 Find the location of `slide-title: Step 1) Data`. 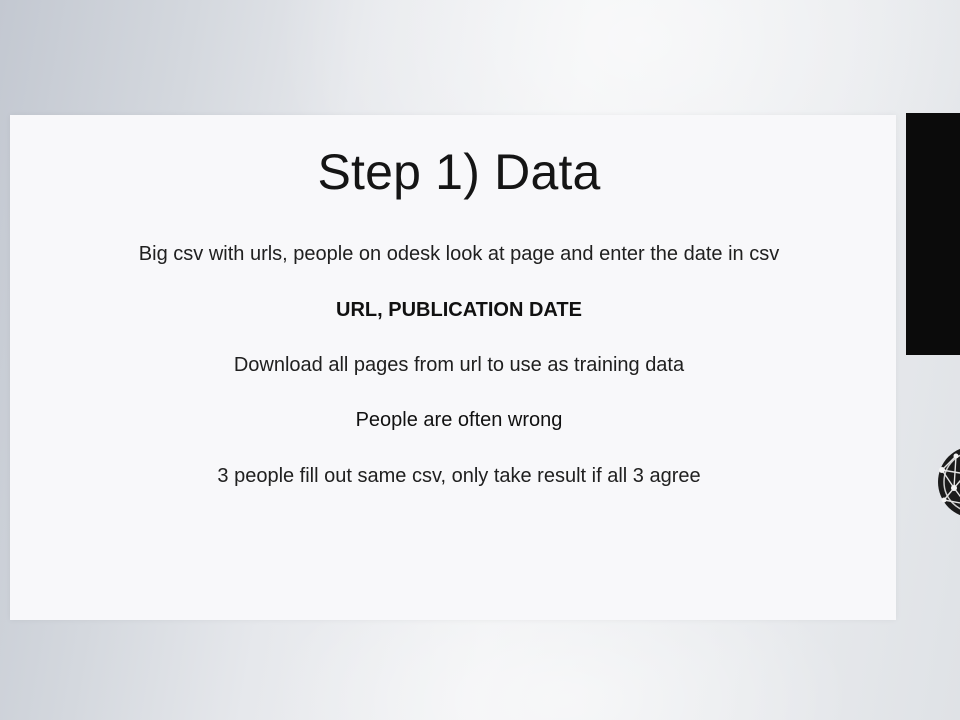

slide-title: Step 1) Data is located at coordinates (459, 172).